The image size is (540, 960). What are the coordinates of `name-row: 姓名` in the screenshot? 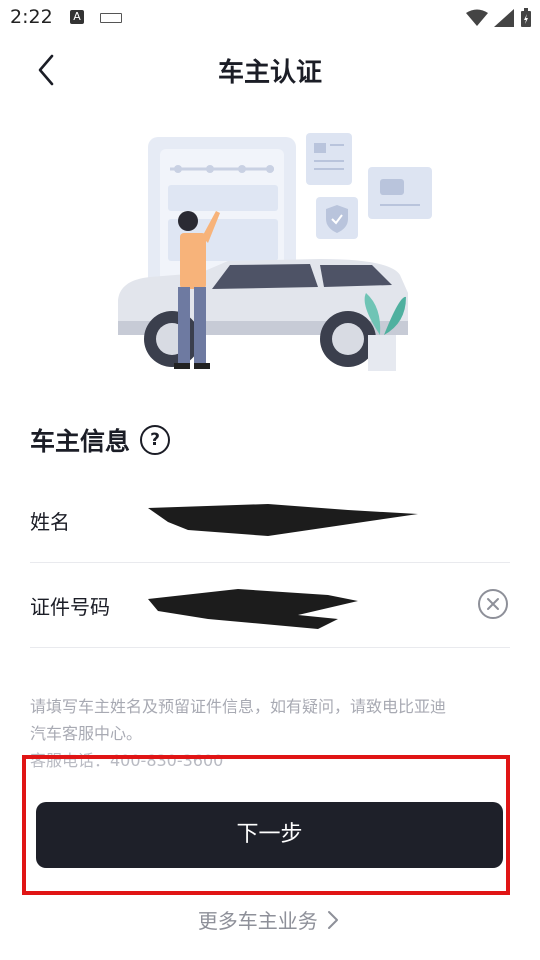 It's located at (270, 520).